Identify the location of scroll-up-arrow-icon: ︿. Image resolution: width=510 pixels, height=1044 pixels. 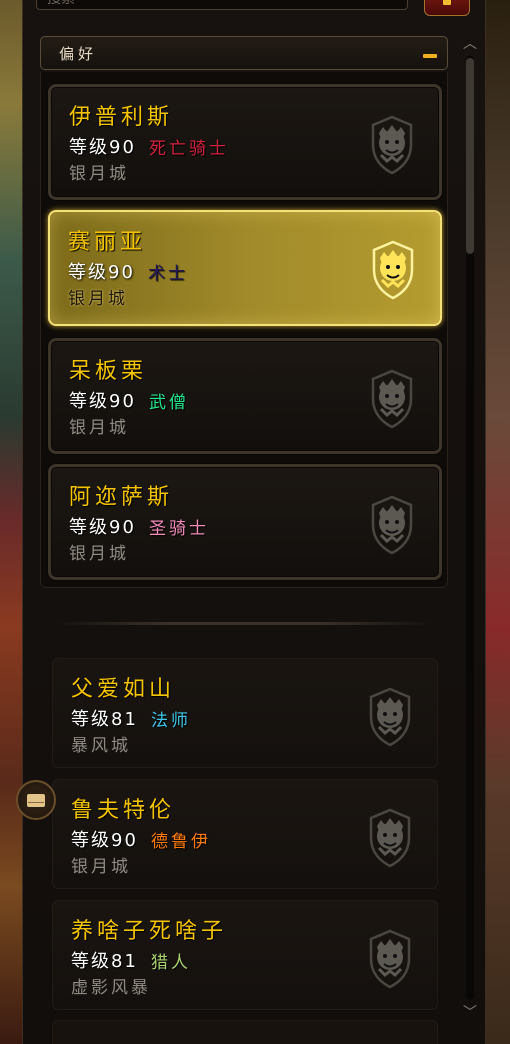
(470, 44).